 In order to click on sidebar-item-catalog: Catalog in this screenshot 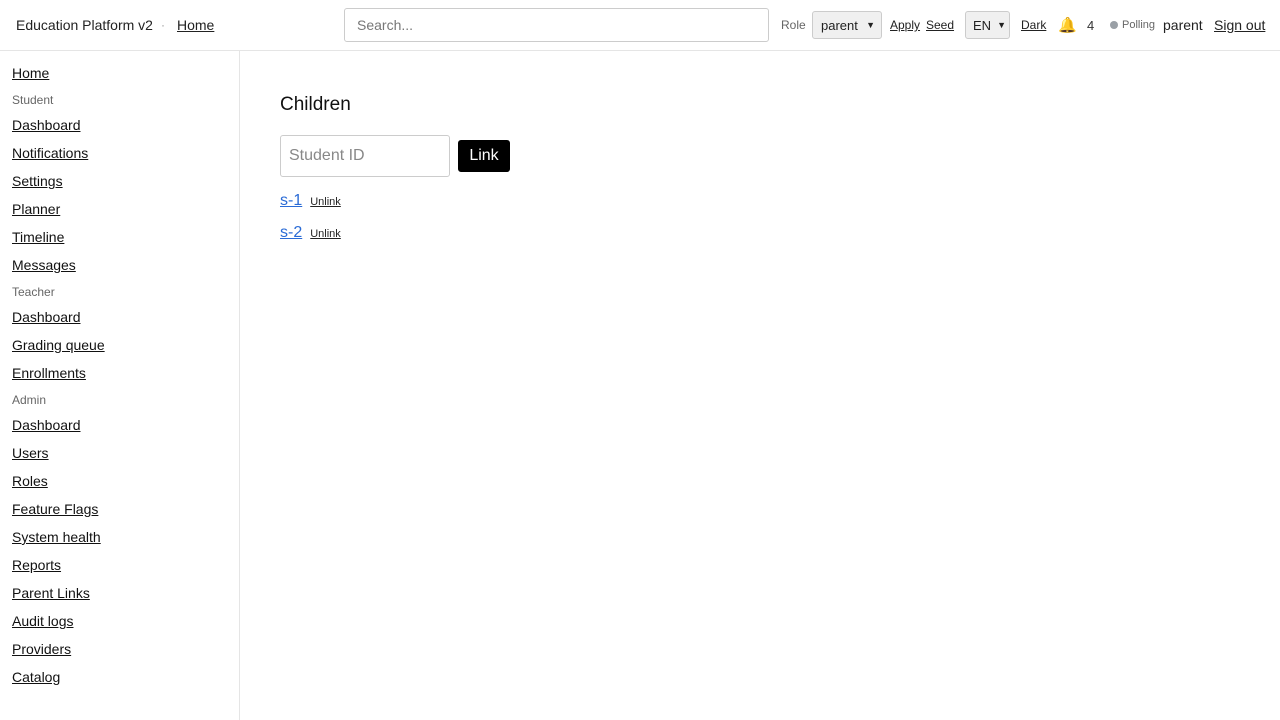, I will do `click(36, 677)`.